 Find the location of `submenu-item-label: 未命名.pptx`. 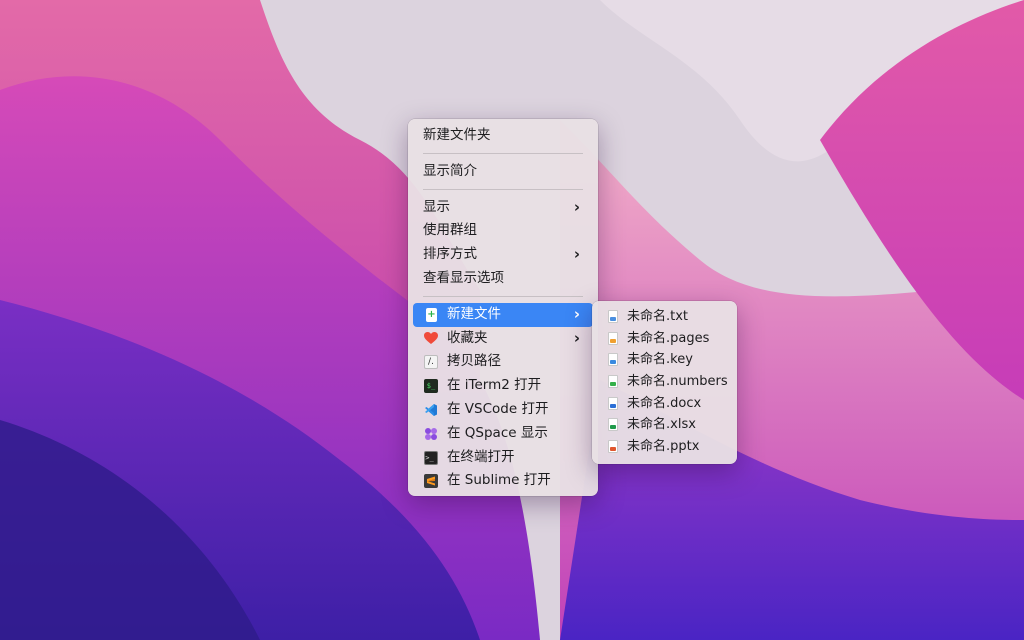

submenu-item-label: 未命名.pptx is located at coordinates (663, 447).